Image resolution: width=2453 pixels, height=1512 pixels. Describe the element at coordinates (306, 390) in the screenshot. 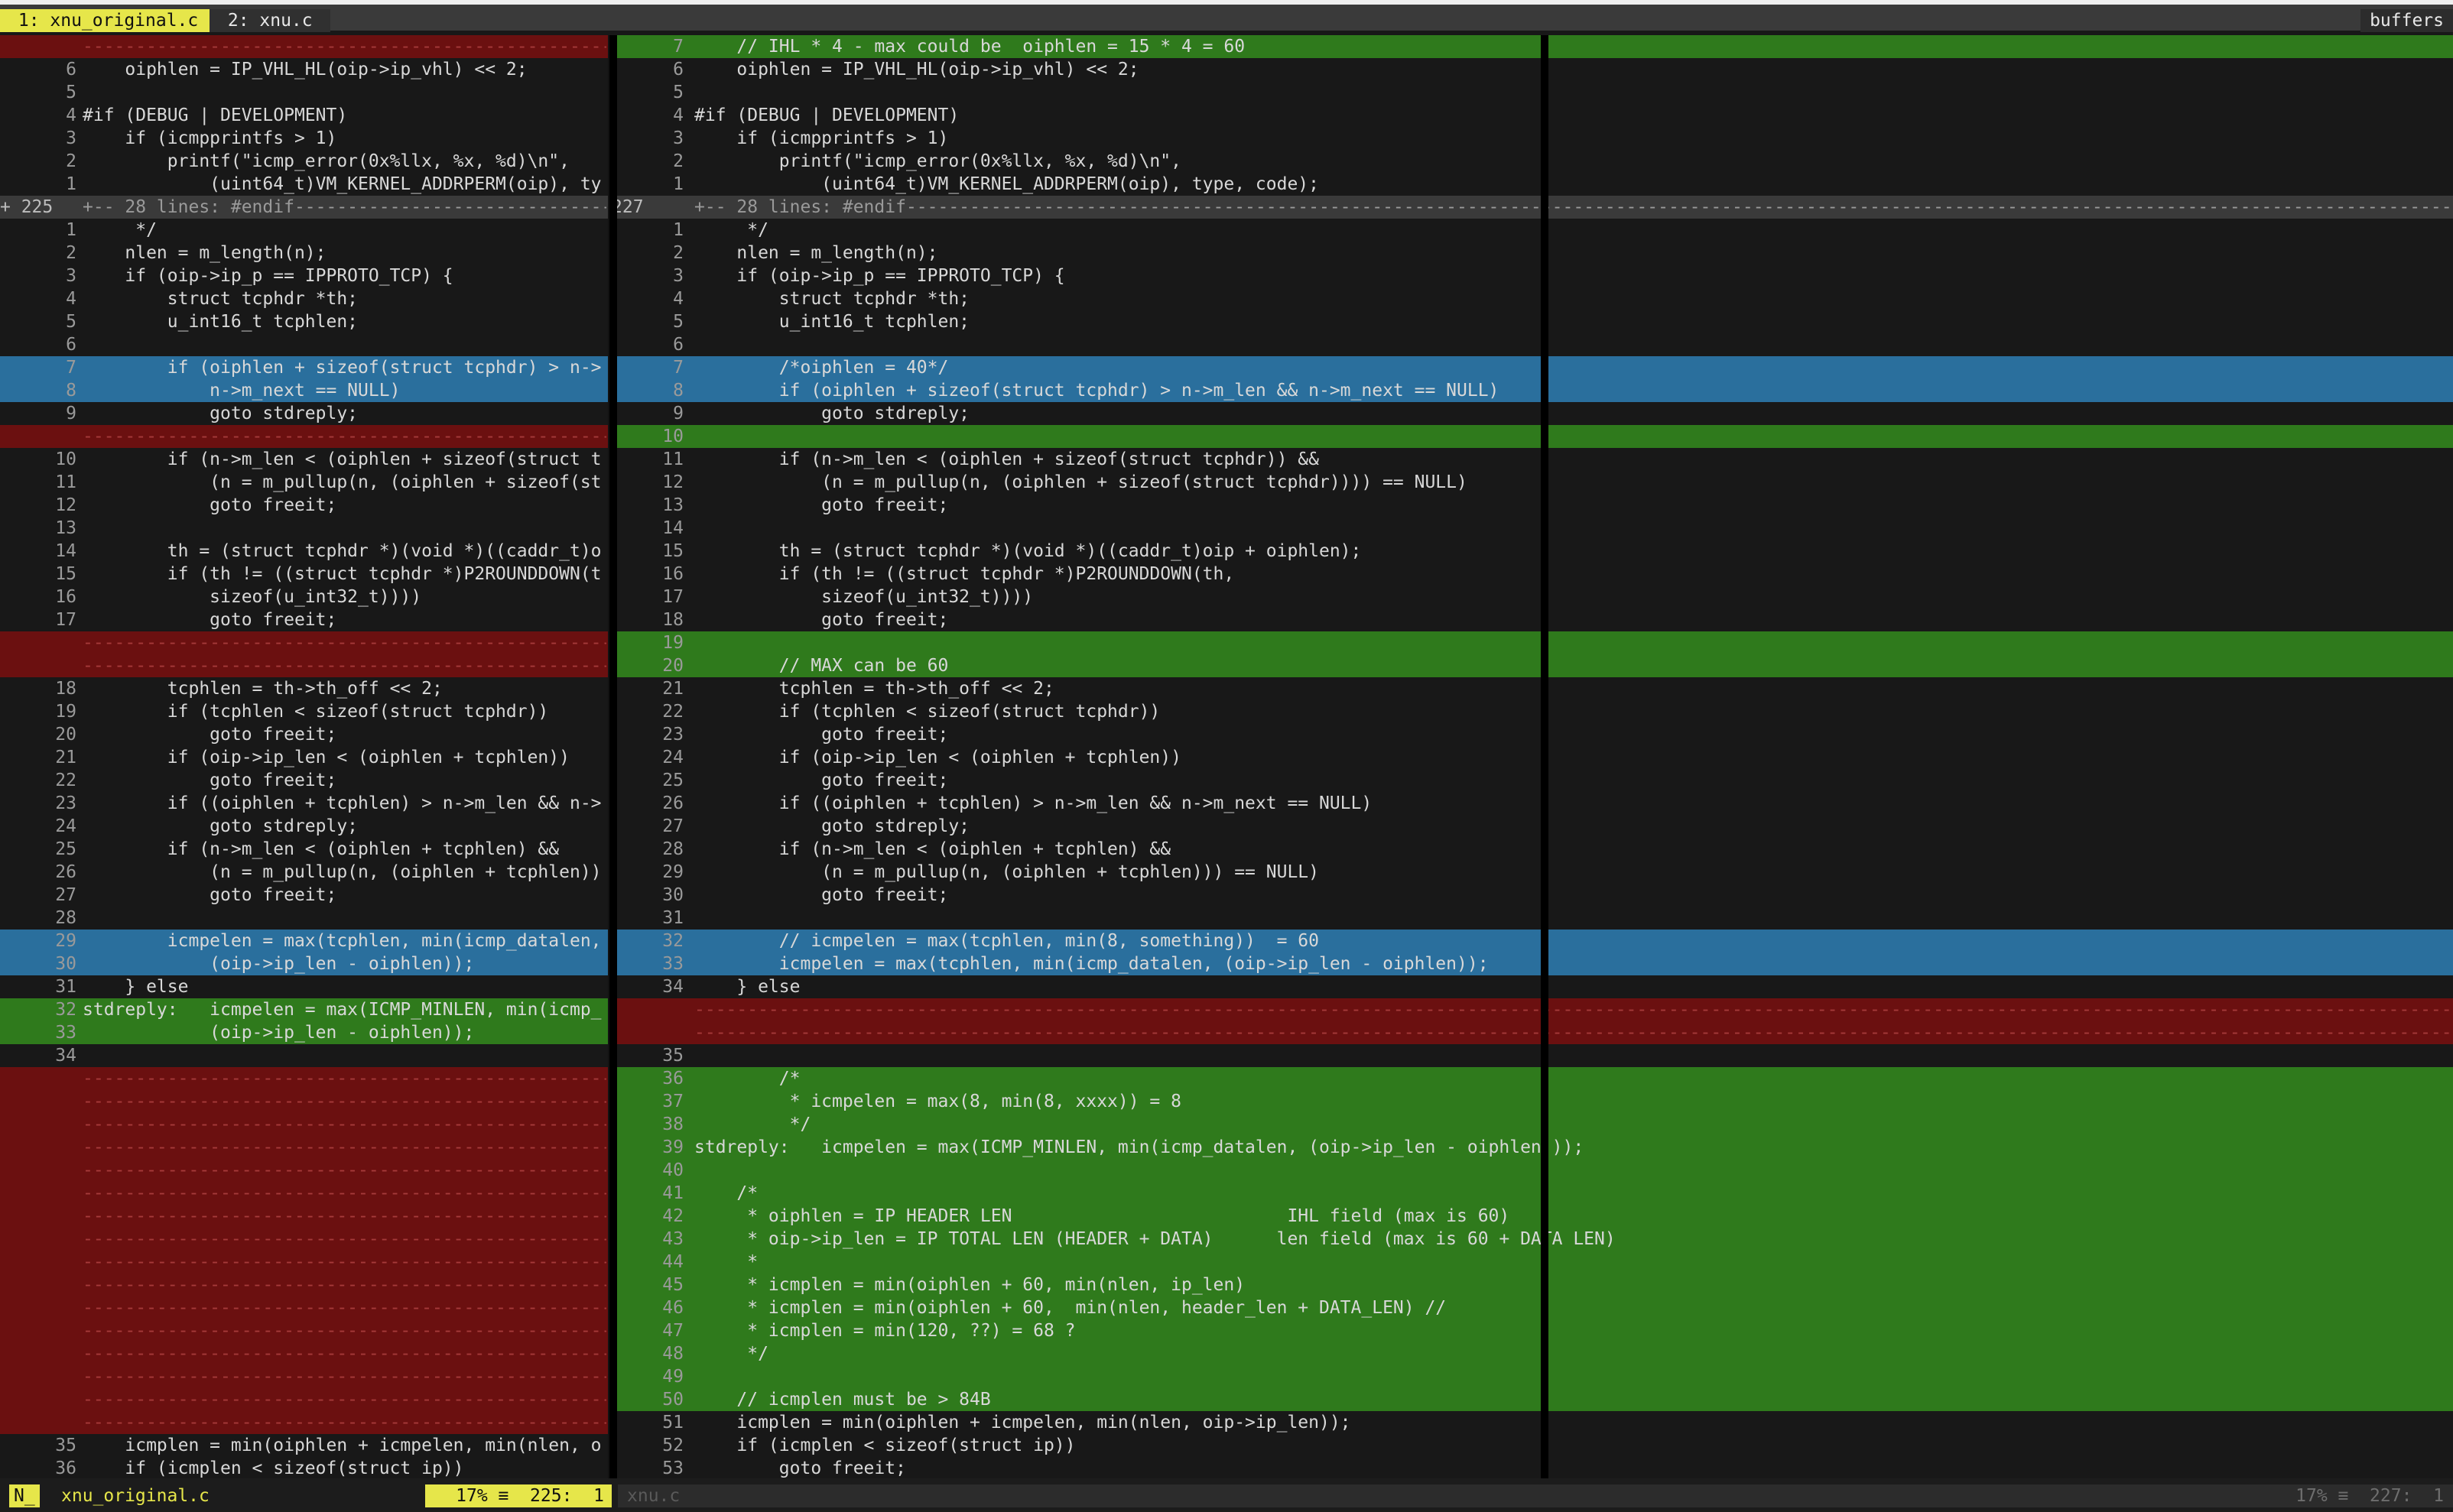

I see `code-line: 8 n->m_next == NULL)` at that location.